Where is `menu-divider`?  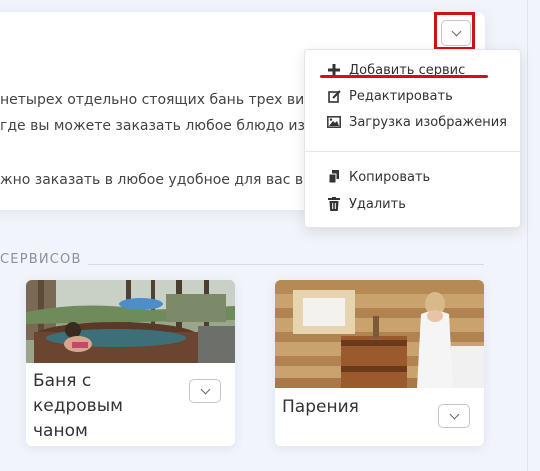
menu-divider is located at coordinates (412, 151).